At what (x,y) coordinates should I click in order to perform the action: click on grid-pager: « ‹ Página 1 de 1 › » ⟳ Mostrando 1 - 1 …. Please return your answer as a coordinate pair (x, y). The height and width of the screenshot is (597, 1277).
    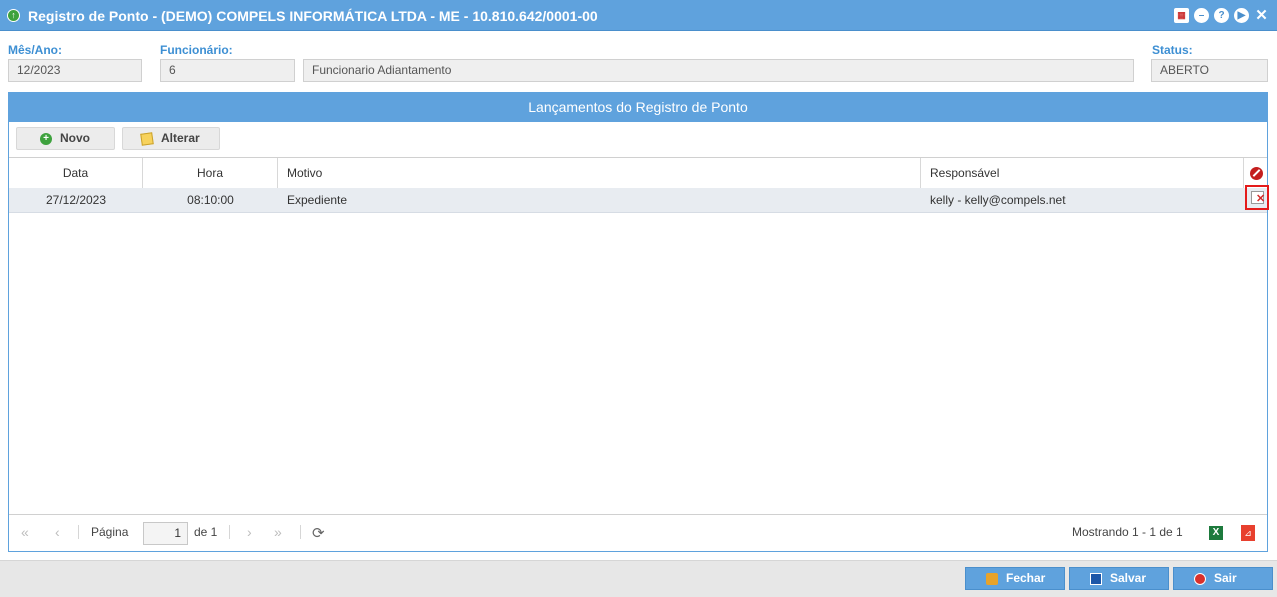
    Looking at the image, I should click on (638, 532).